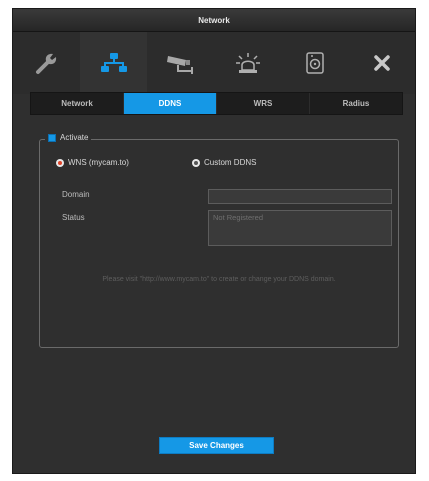  I want to click on tab-ddns-label: DDNS, so click(170, 103).